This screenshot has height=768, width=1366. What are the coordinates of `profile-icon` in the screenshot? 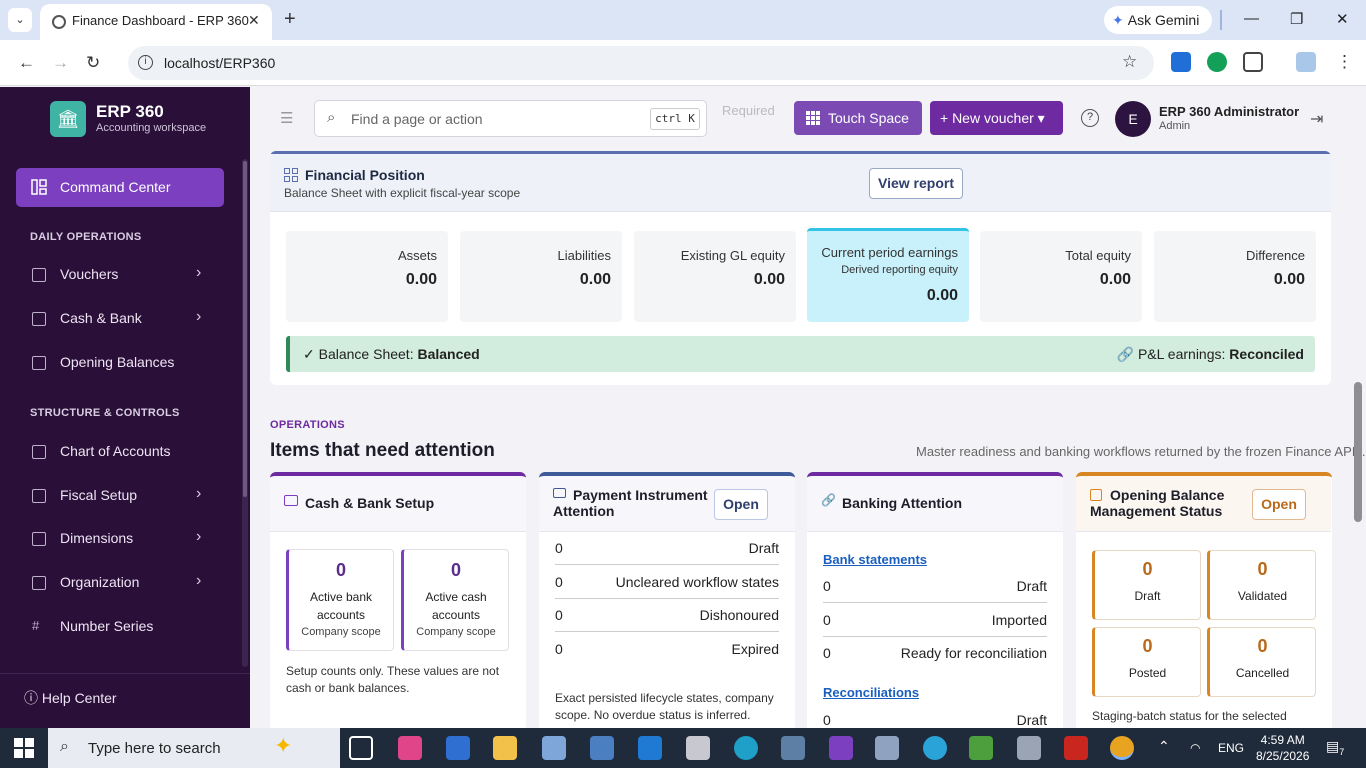 It's located at (1306, 62).